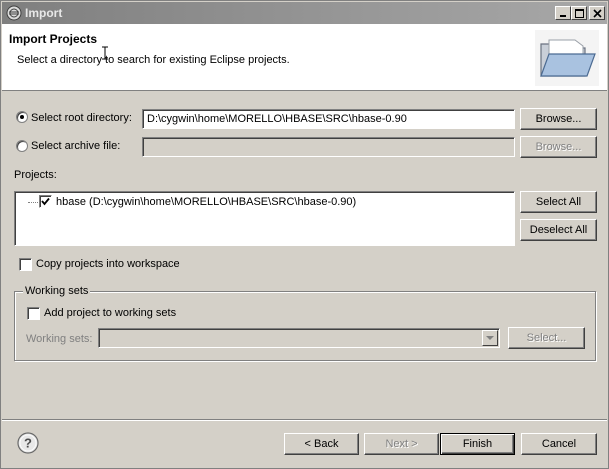  Describe the element at coordinates (110, 313) in the screenshot. I see `add-to-working-sets-label: Add project to working sets` at that location.